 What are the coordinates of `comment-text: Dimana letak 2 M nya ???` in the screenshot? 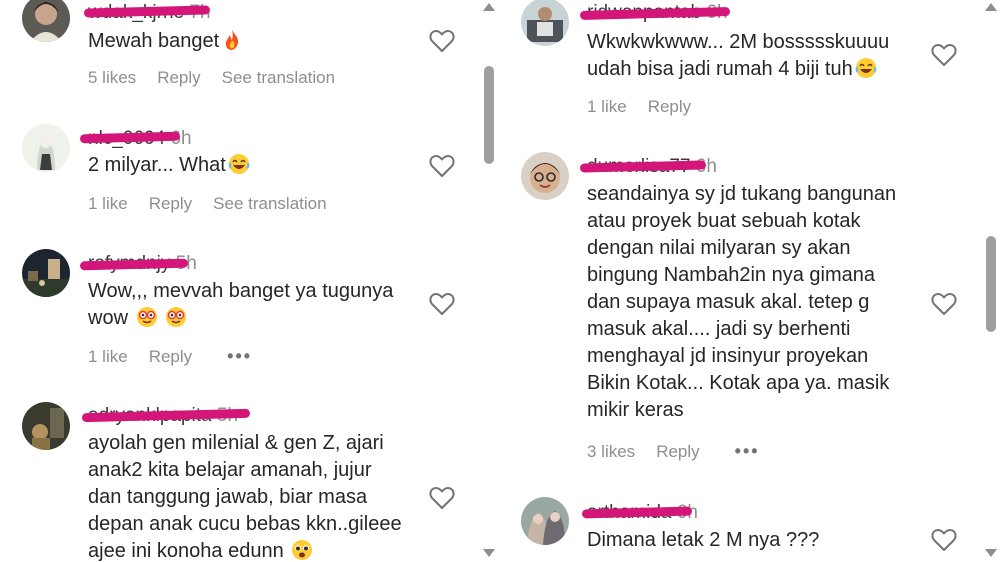 It's located at (703, 540).